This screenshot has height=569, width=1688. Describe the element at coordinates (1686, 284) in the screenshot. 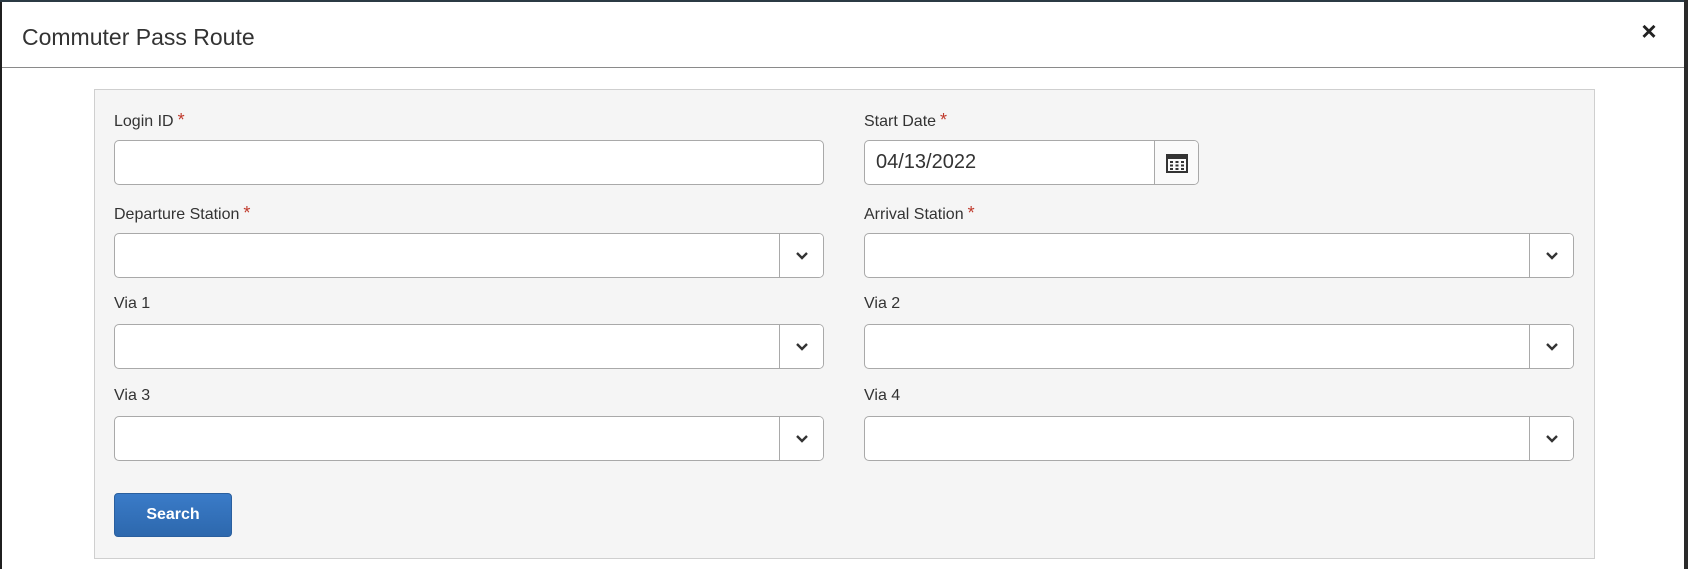

I see `window-edge` at that location.